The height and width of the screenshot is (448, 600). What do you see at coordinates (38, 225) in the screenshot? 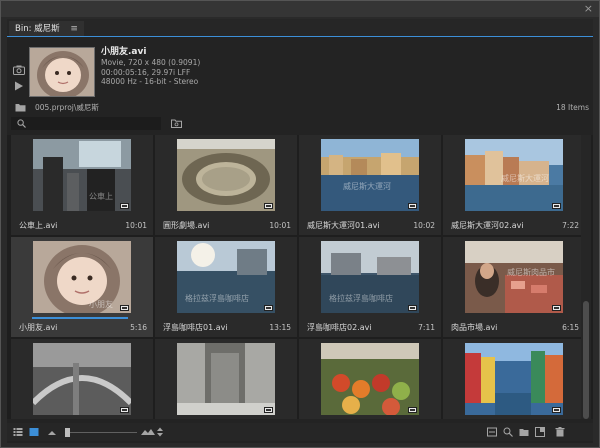
I see `clip-name: 公車上.avi` at bounding box center [38, 225].